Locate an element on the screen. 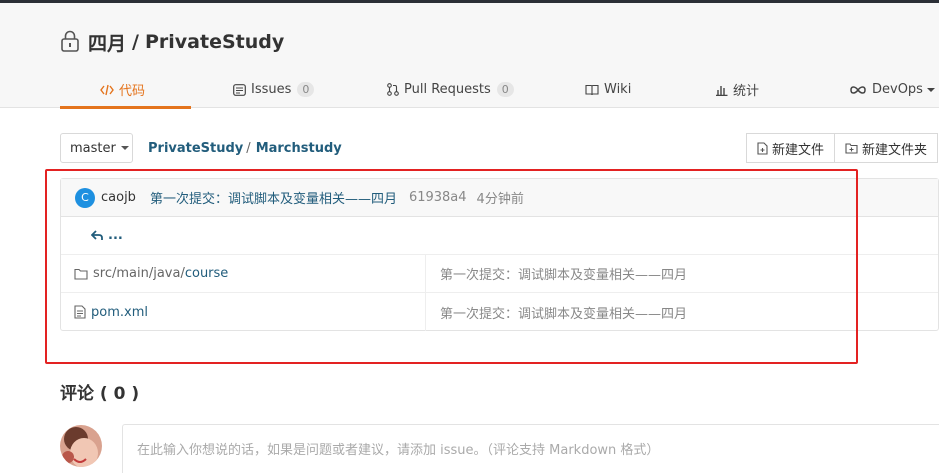 The height and width of the screenshot is (473, 939). pull-request-icon is located at coordinates (393, 89).